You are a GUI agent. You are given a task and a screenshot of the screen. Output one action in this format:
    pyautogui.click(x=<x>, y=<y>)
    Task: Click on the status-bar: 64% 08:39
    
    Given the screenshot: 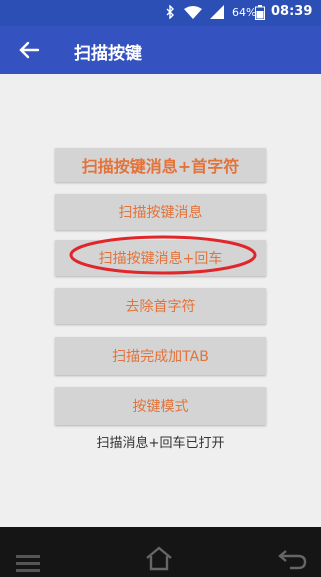 What is the action you would take?
    pyautogui.click(x=160, y=13)
    